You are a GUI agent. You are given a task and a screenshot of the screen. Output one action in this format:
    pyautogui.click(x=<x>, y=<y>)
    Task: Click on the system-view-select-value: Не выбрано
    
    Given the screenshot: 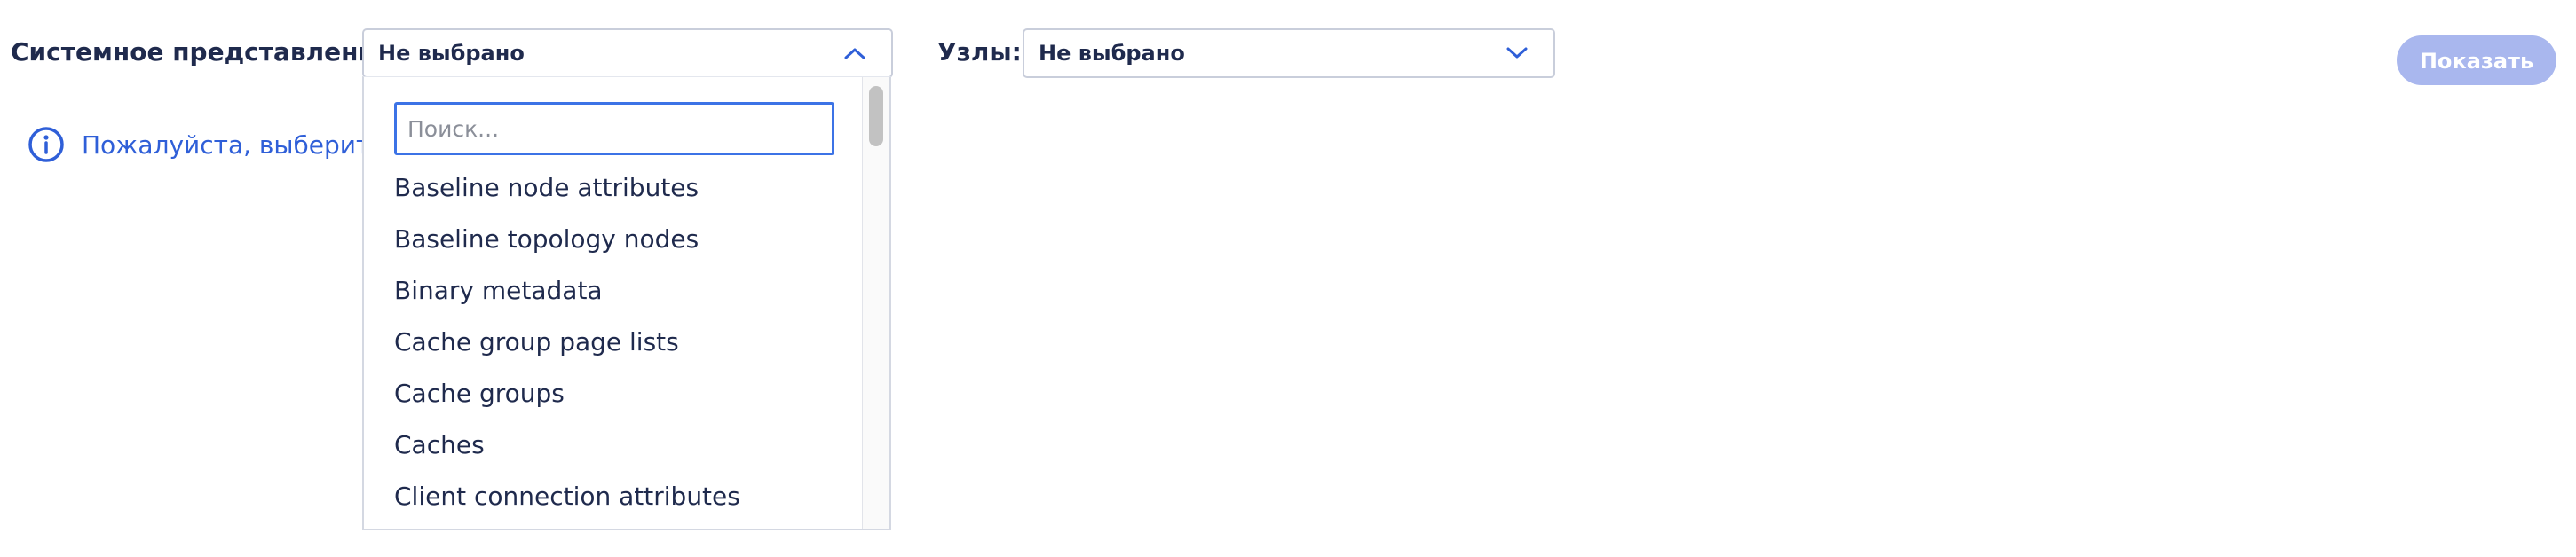 What is the action you would take?
    pyautogui.click(x=451, y=53)
    